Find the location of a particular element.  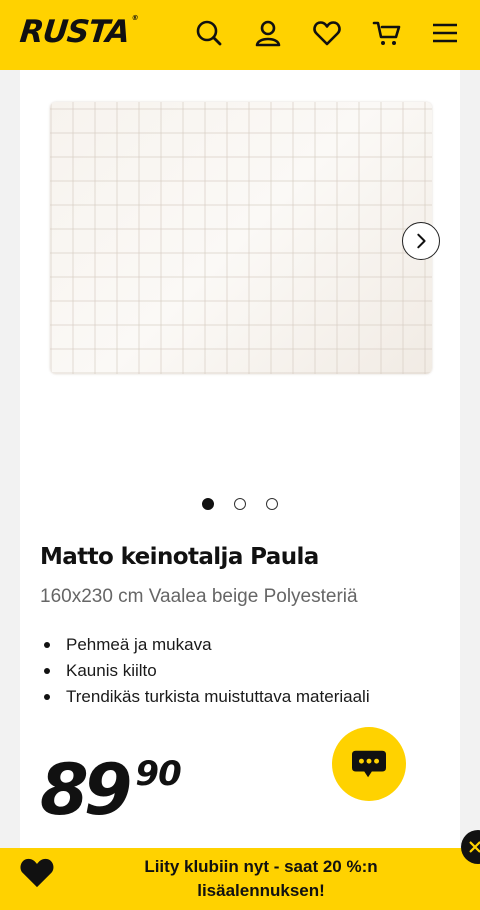

gallery-pagination is located at coordinates (240, 504).